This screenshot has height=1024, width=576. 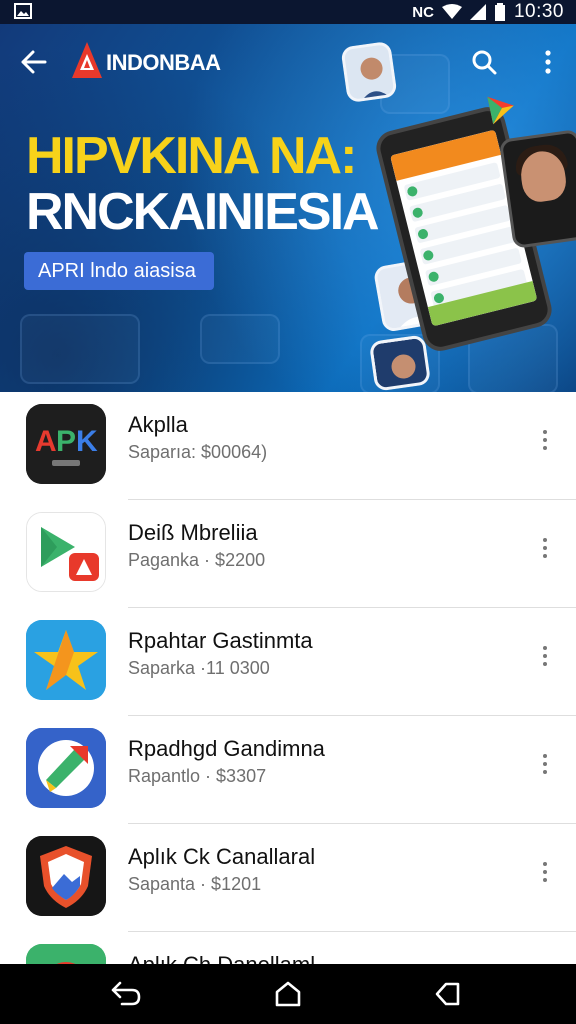 What do you see at coordinates (66, 768) in the screenshot?
I see `arrow-badge-icon` at bounding box center [66, 768].